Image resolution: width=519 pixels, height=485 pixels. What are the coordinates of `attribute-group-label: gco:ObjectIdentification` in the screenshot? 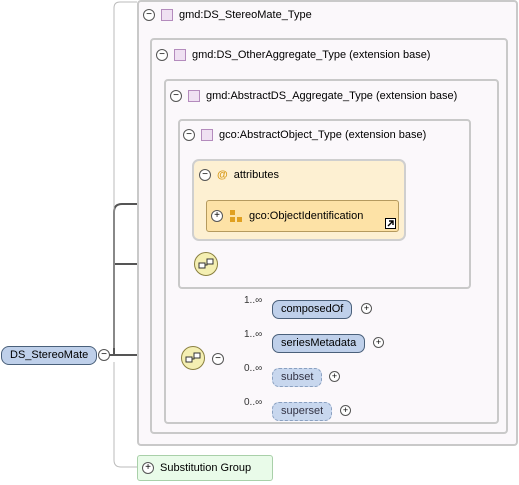 It's located at (306, 216).